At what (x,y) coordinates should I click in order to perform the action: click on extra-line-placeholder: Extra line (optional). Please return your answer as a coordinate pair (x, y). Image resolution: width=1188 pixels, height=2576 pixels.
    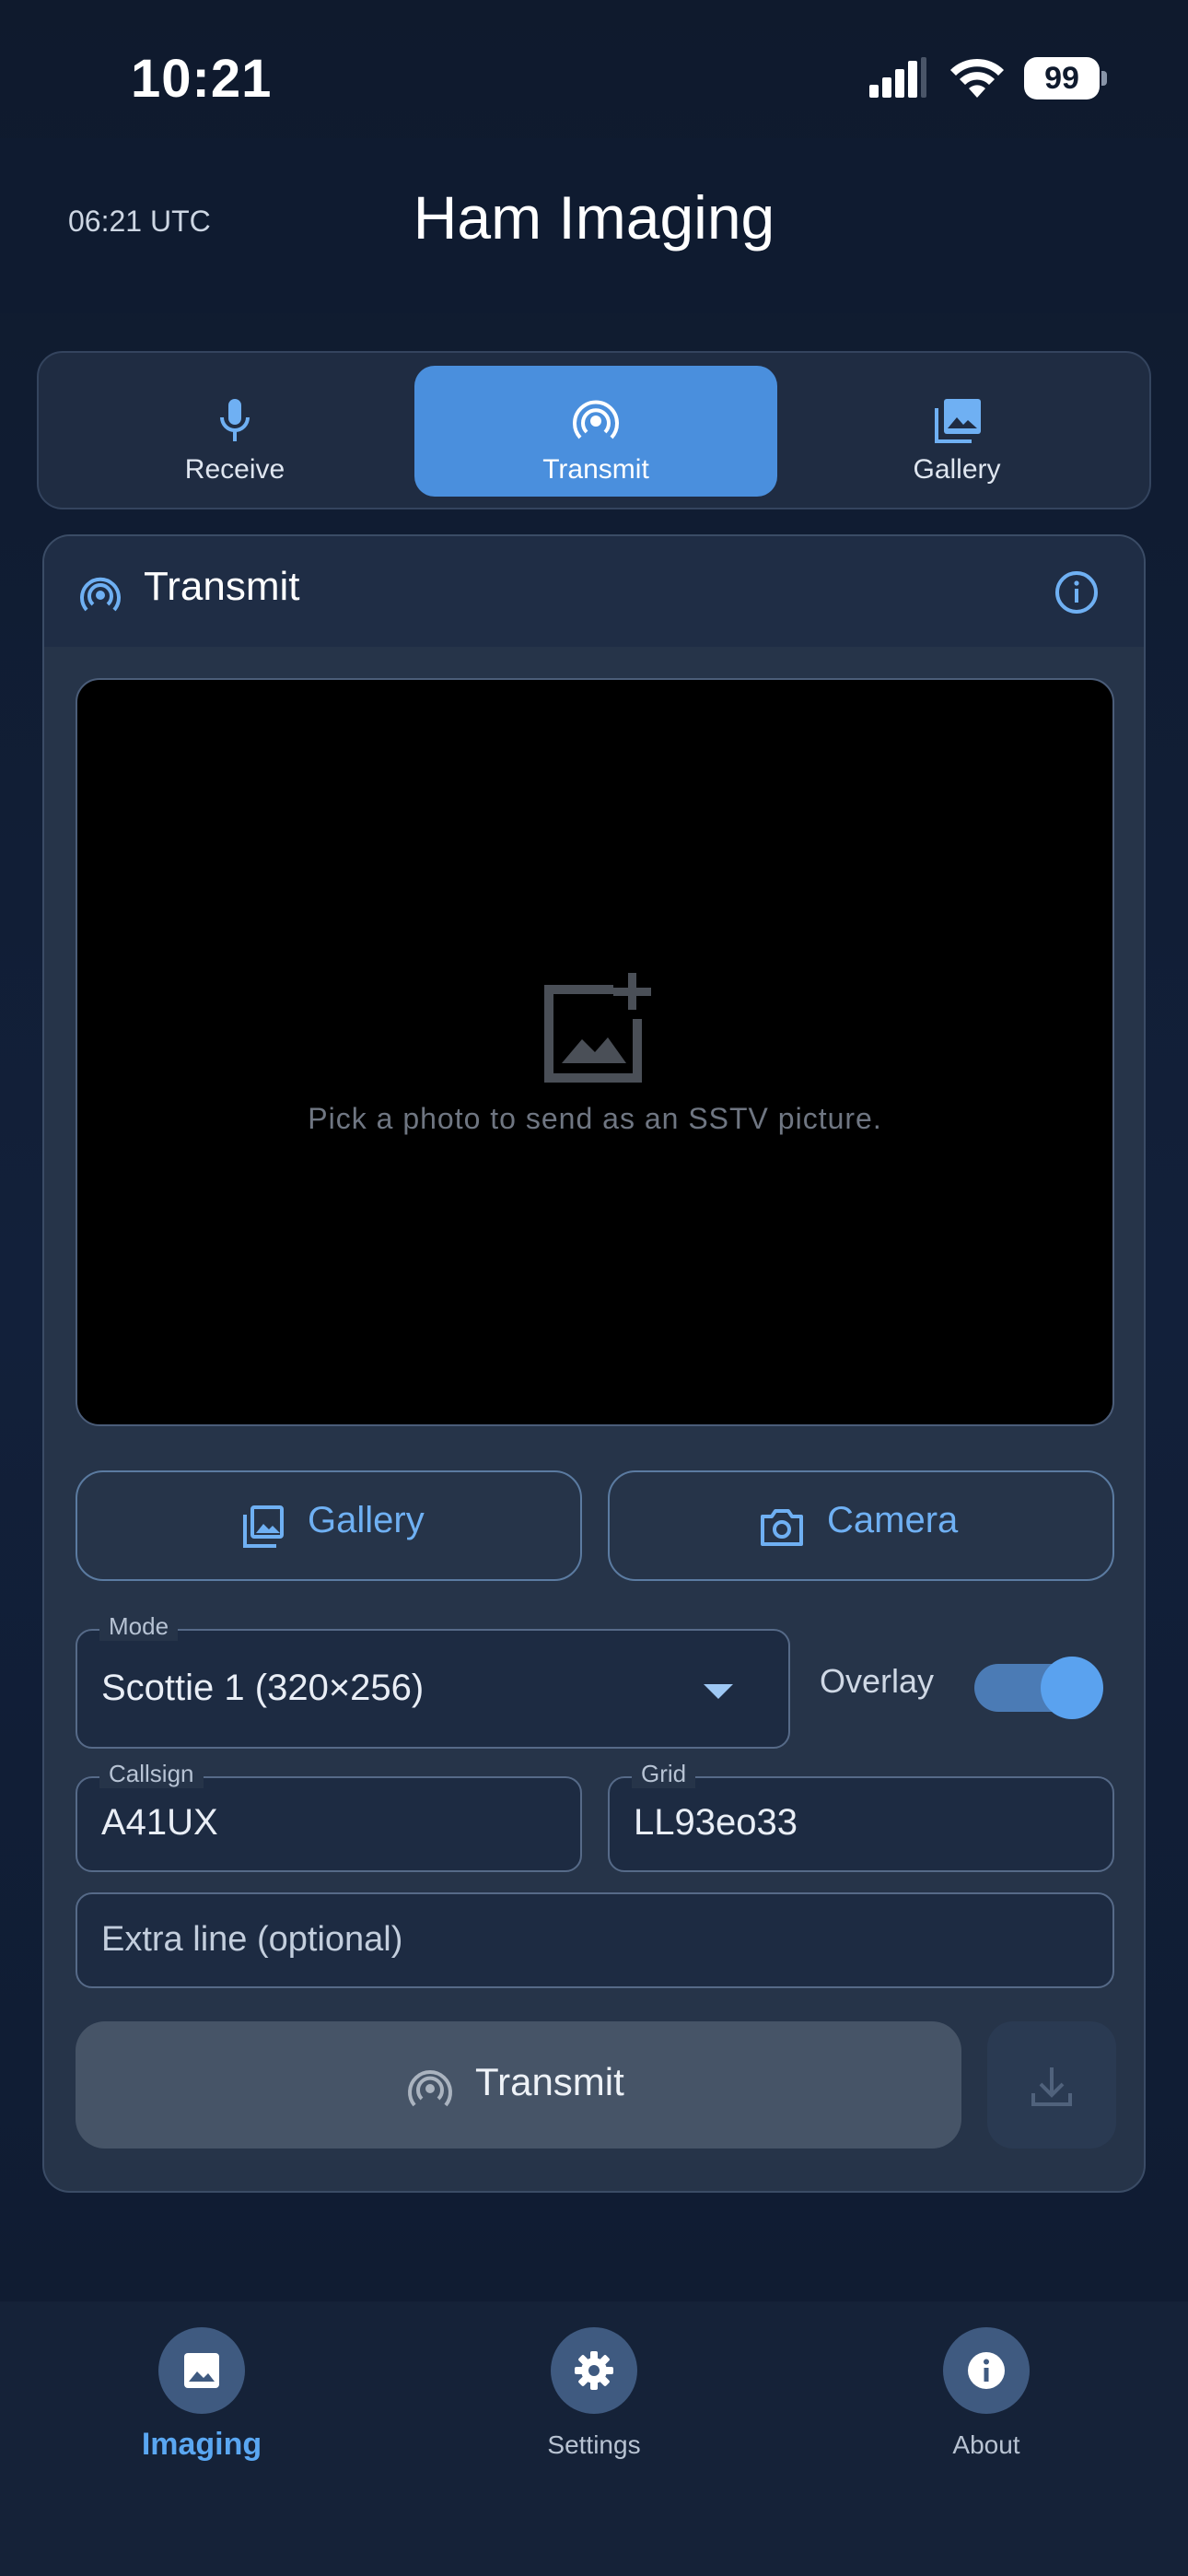
    Looking at the image, I should click on (252, 1939).